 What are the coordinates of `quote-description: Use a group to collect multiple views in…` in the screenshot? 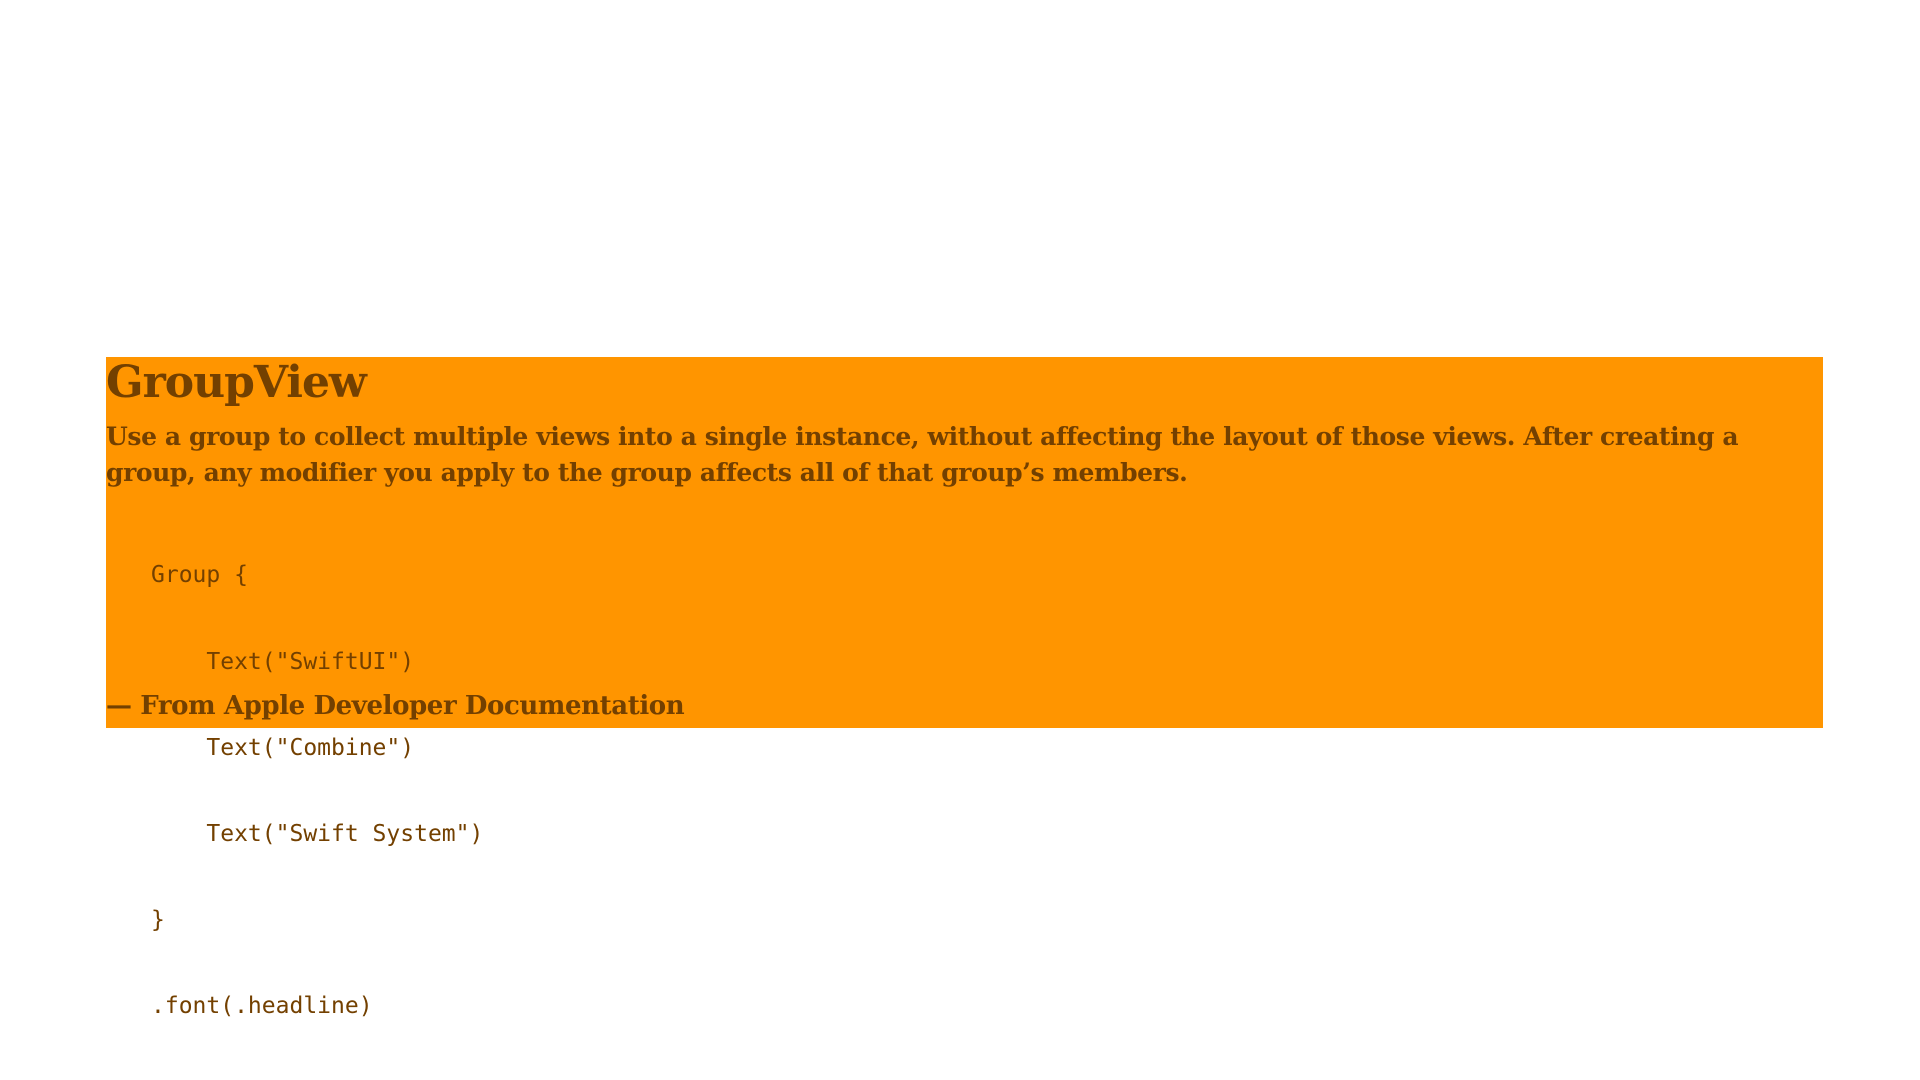 It's located at (922, 454).